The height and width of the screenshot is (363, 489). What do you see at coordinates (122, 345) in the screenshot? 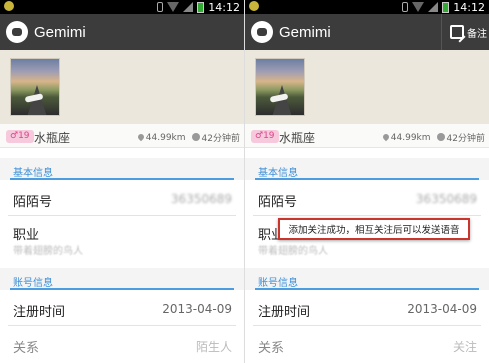
I see `row-relation: 关系 陌生人` at bounding box center [122, 345].